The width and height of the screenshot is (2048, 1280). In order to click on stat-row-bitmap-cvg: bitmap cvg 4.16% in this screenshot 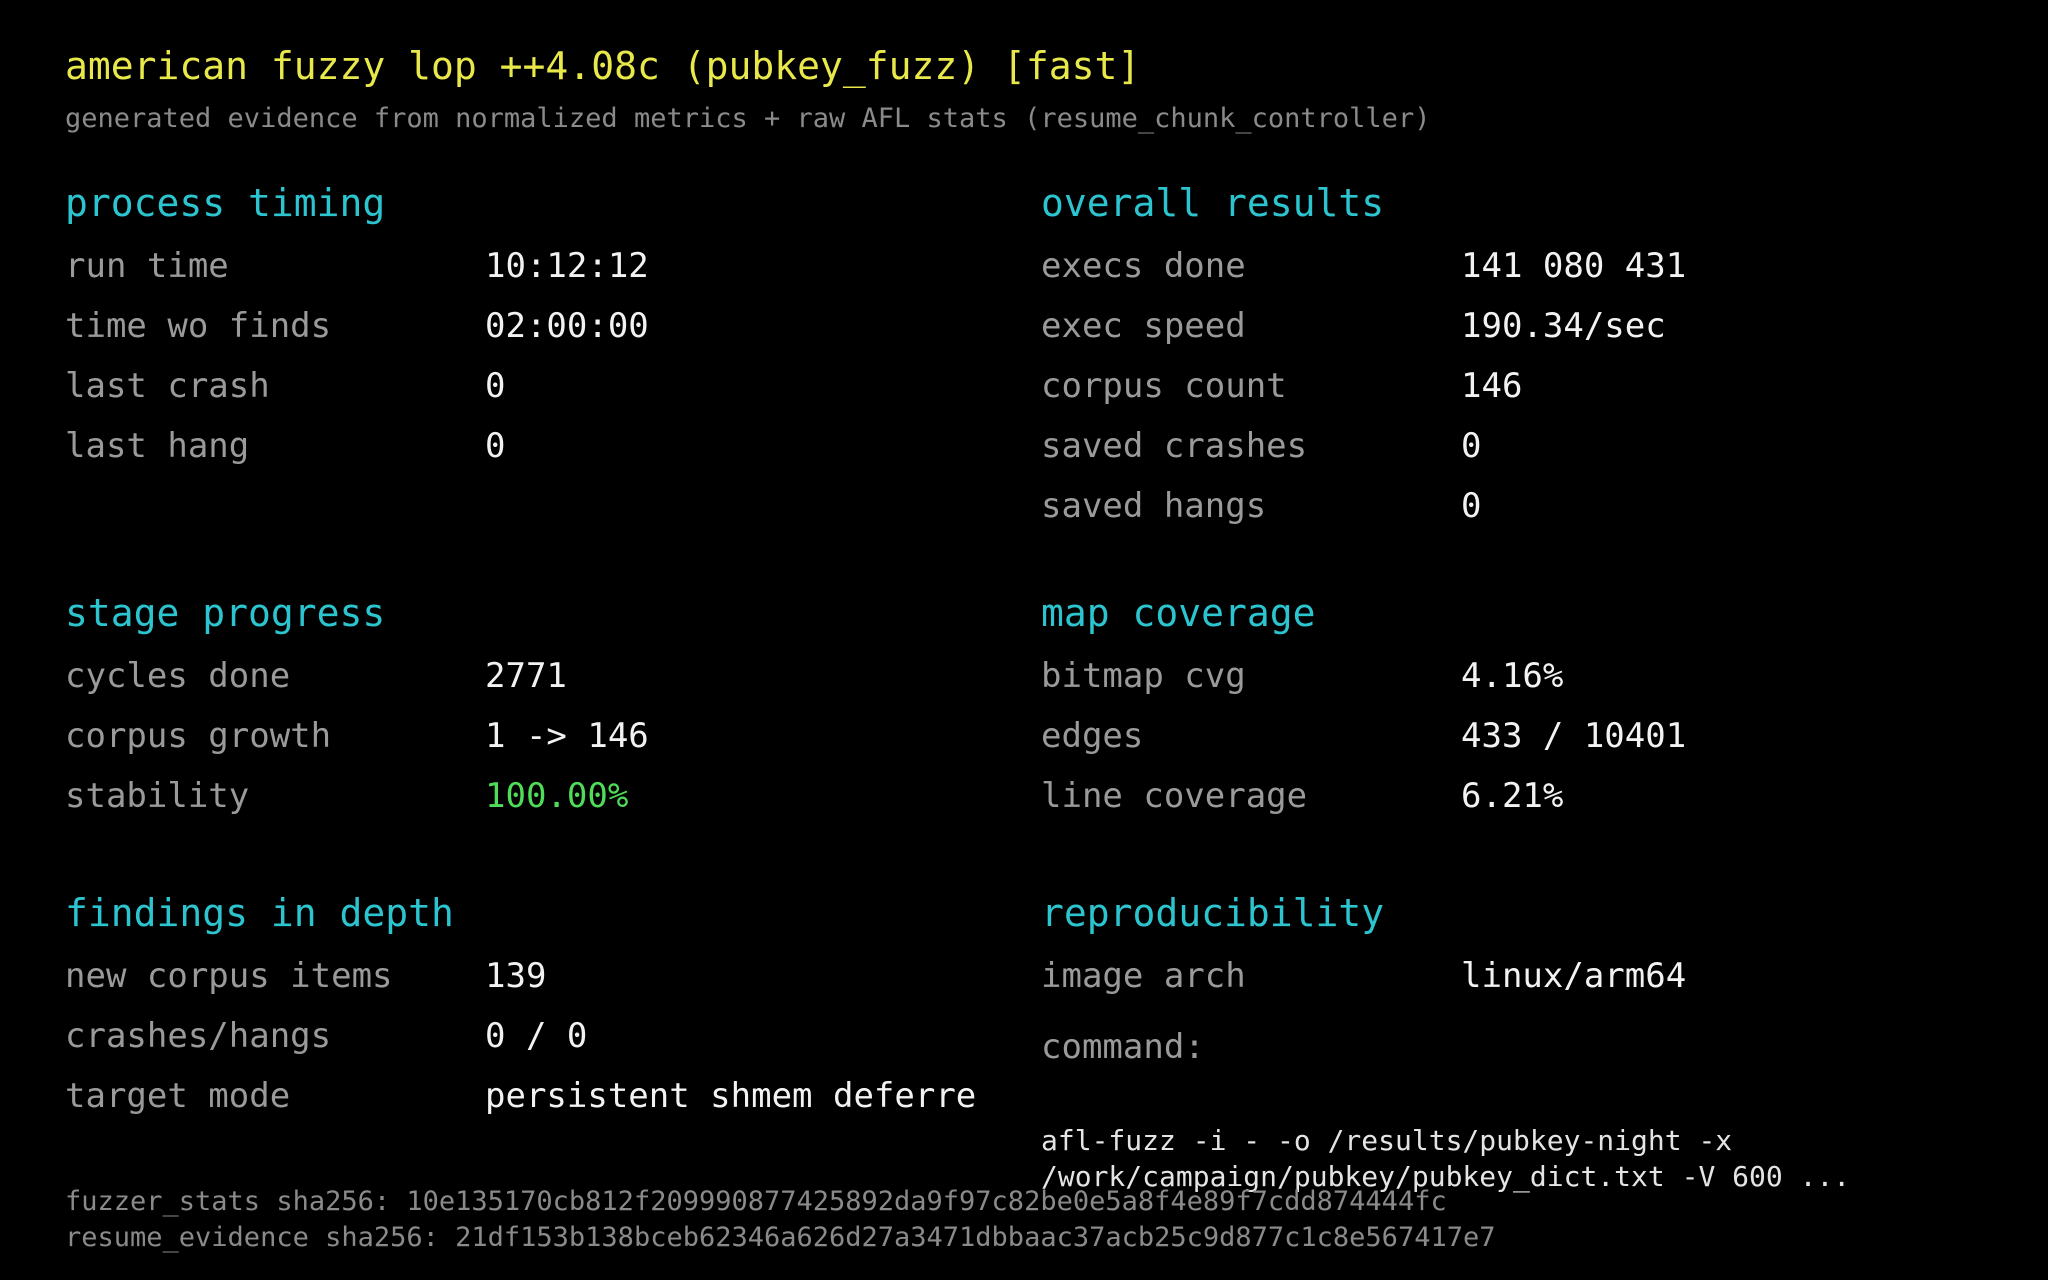, I will do `click(1363, 676)`.